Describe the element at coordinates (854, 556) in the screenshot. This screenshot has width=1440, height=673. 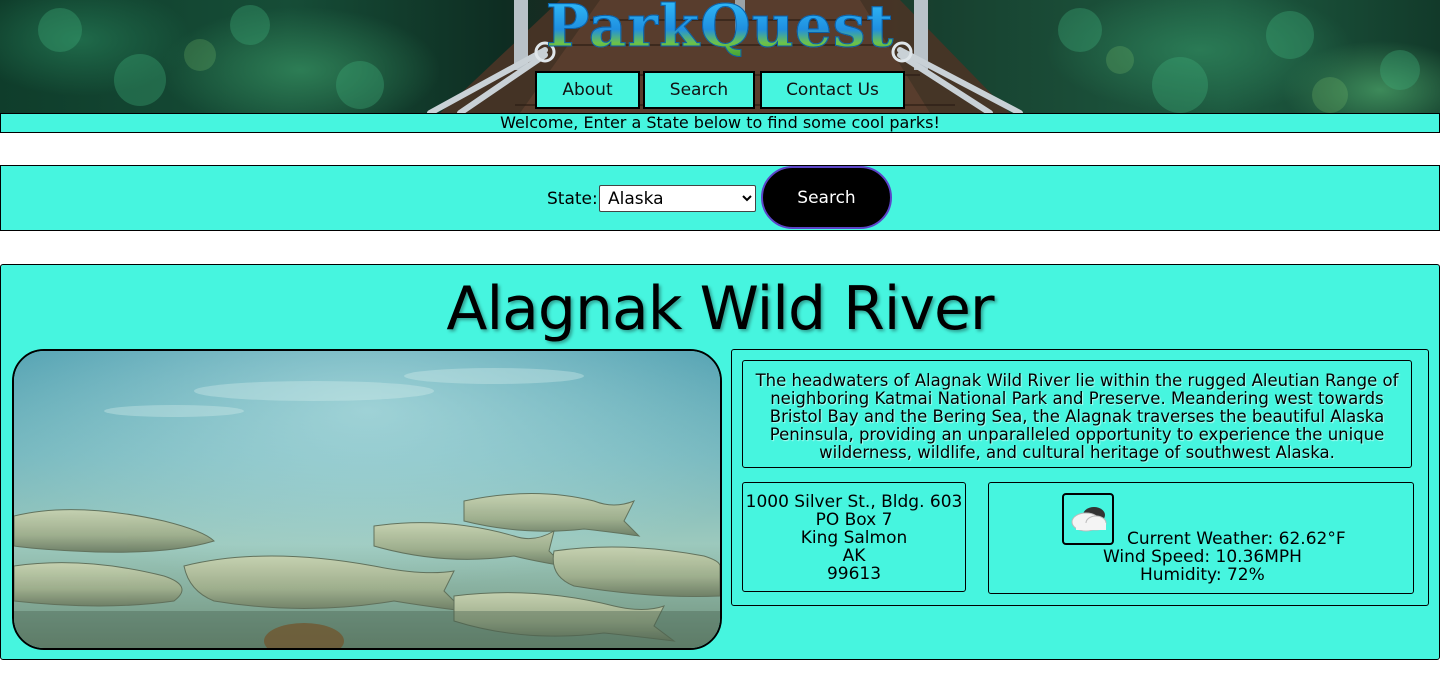
I see `address-state: AK` at that location.